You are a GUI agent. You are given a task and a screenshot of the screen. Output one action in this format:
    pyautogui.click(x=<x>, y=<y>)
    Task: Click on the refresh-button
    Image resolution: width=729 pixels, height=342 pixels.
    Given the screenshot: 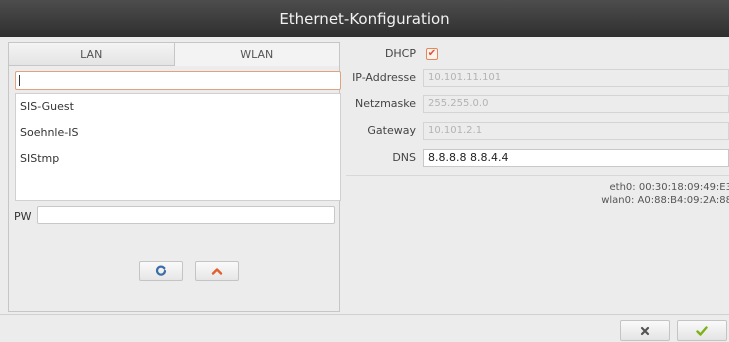 What is the action you would take?
    pyautogui.click(x=161, y=271)
    